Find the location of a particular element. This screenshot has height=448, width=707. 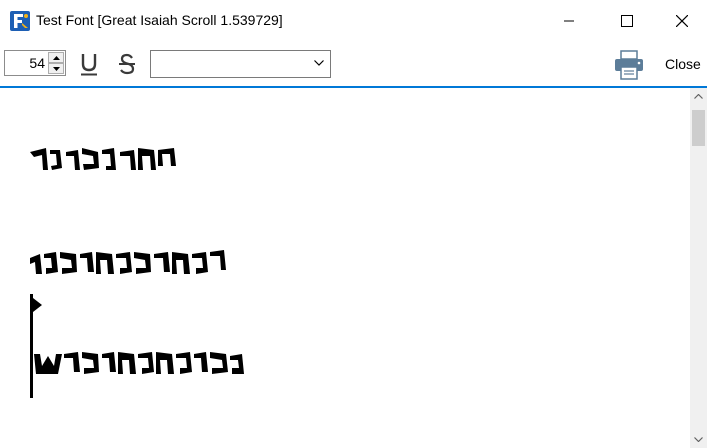

font-size-increase-button is located at coordinates (56, 57).